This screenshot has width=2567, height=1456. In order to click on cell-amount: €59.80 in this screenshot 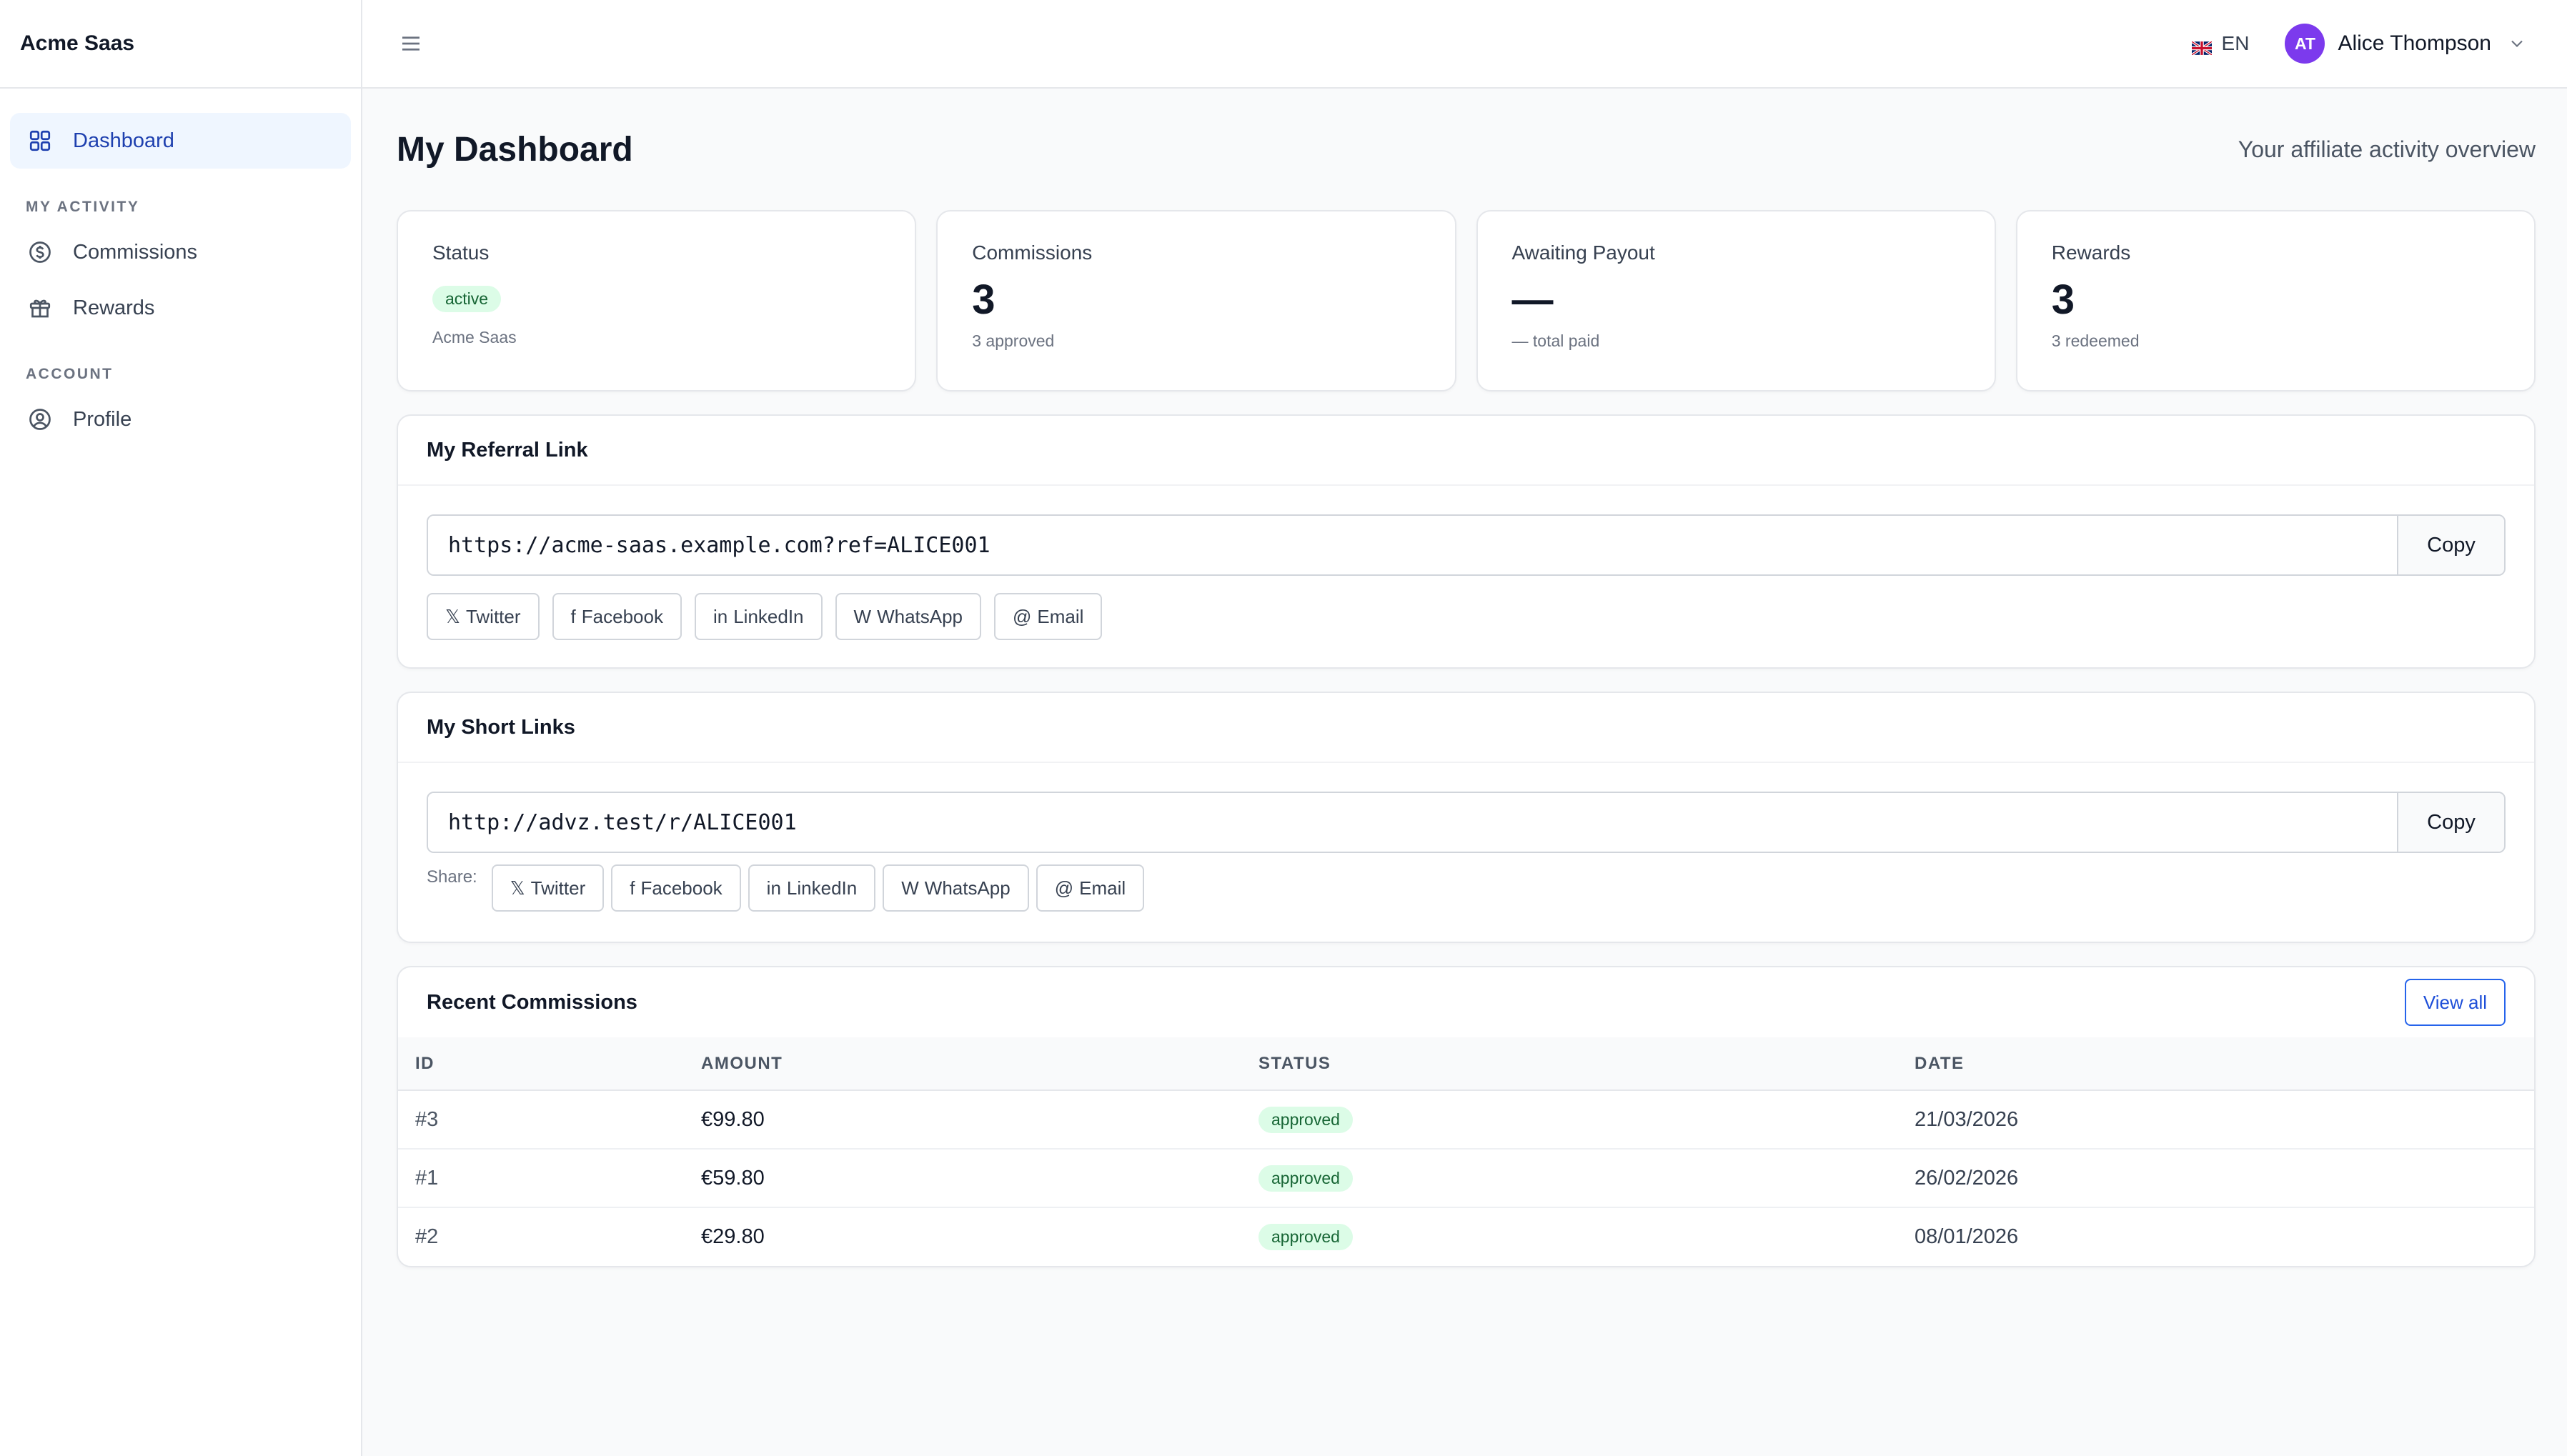, I will do `click(962, 1178)`.